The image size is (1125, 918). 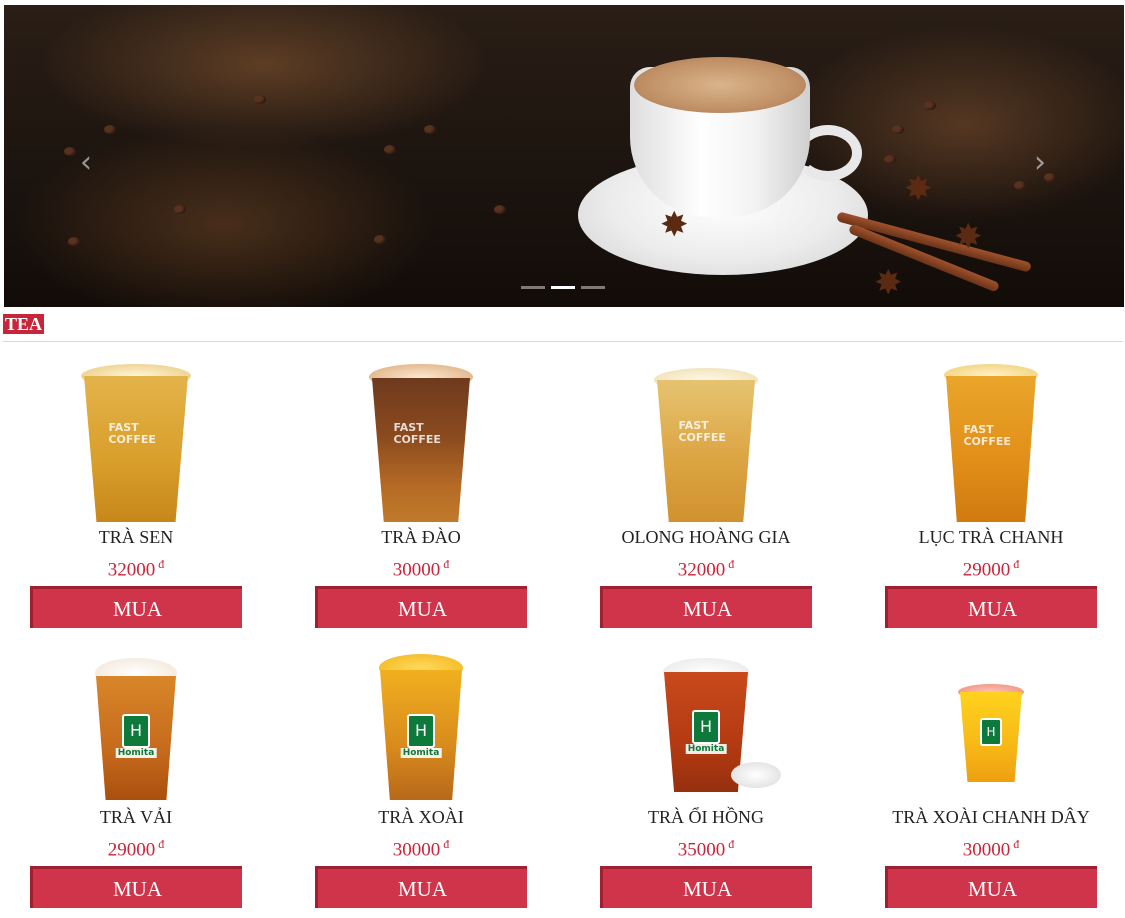 What do you see at coordinates (24, 324) in the screenshot?
I see `section-title: TEA` at bounding box center [24, 324].